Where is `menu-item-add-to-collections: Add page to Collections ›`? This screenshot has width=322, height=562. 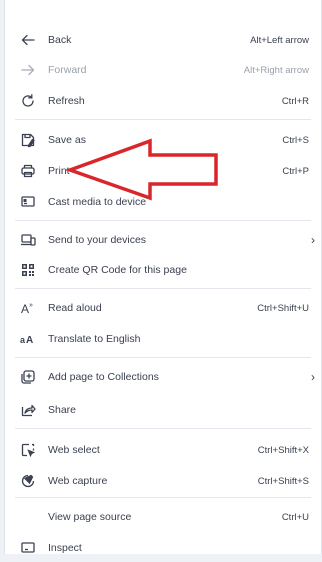 menu-item-add-to-collections: Add page to Collections › is located at coordinates (163, 377).